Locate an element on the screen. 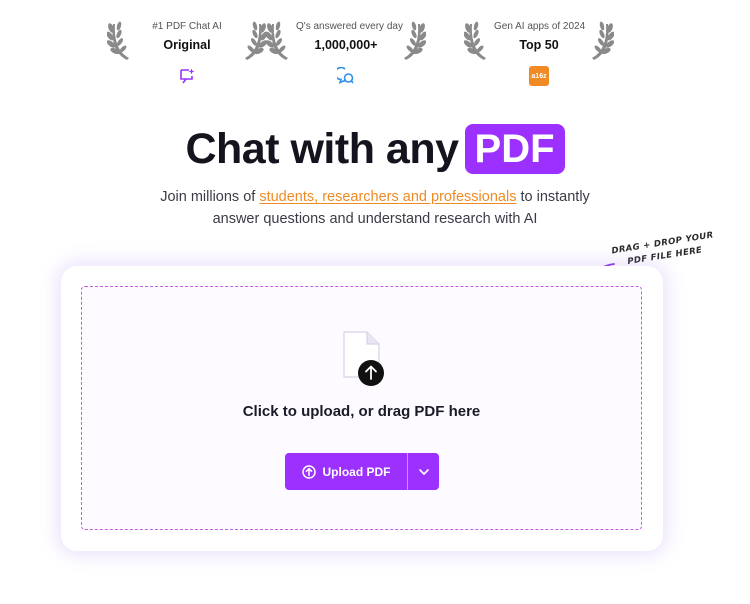 The image size is (750, 604). upload-arrow-icon is located at coordinates (308, 471).